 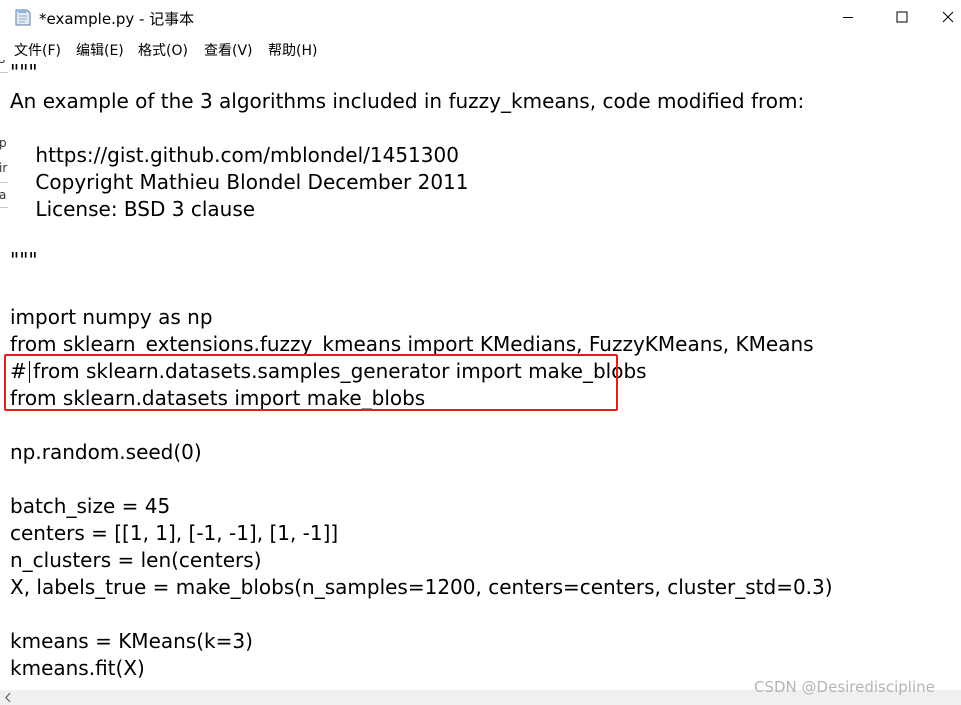 What do you see at coordinates (844, 687) in the screenshot?
I see `watermark-text: CSDN @Desirediscipline` at bounding box center [844, 687].